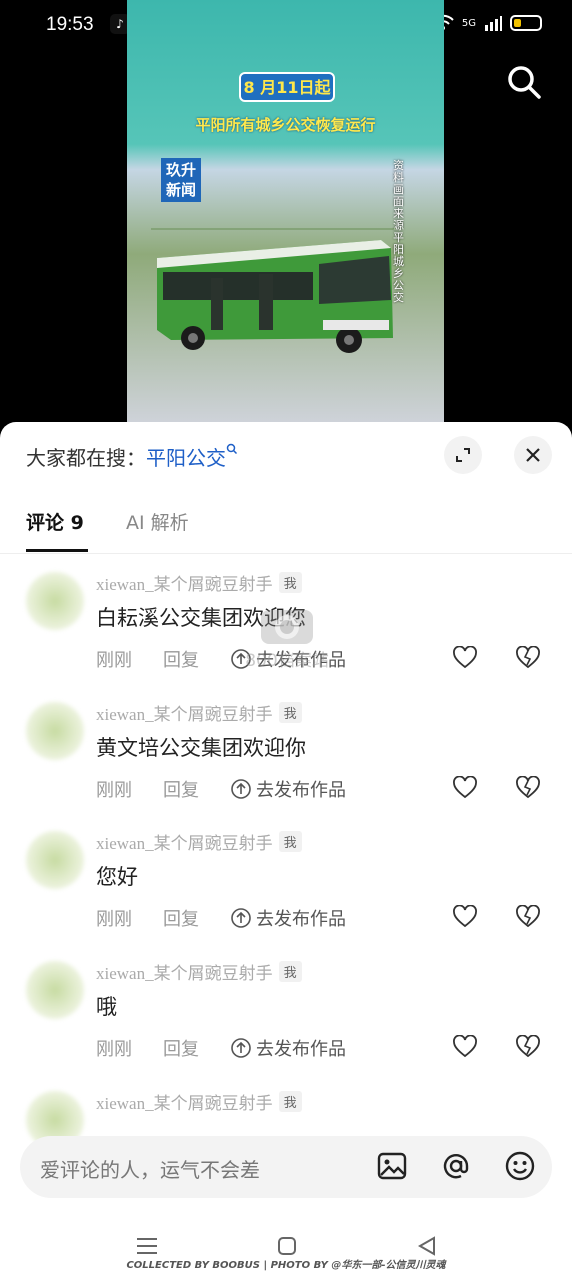 Image resolution: width=572 pixels, height=1280 pixels. Describe the element at coordinates (286, 873) in the screenshot. I see `comment-item: xiewan_某个屑豌豆射手我 您好 刚刚 回复 去发布作品` at that location.